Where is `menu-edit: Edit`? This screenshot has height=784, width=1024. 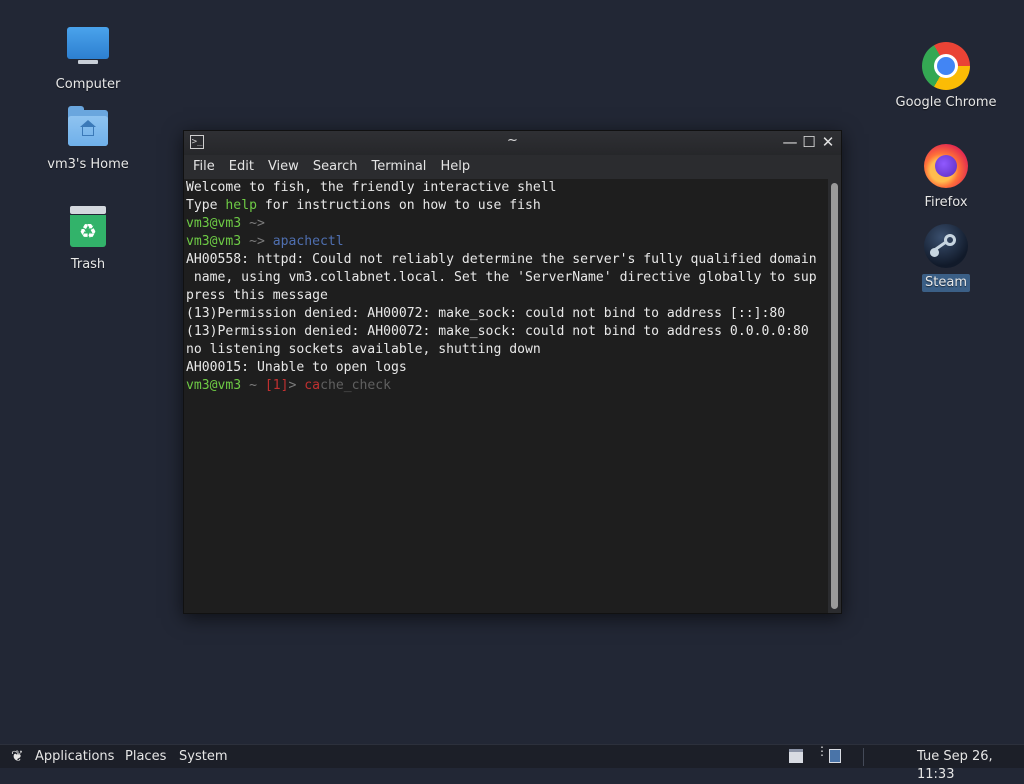
menu-edit: Edit is located at coordinates (241, 167).